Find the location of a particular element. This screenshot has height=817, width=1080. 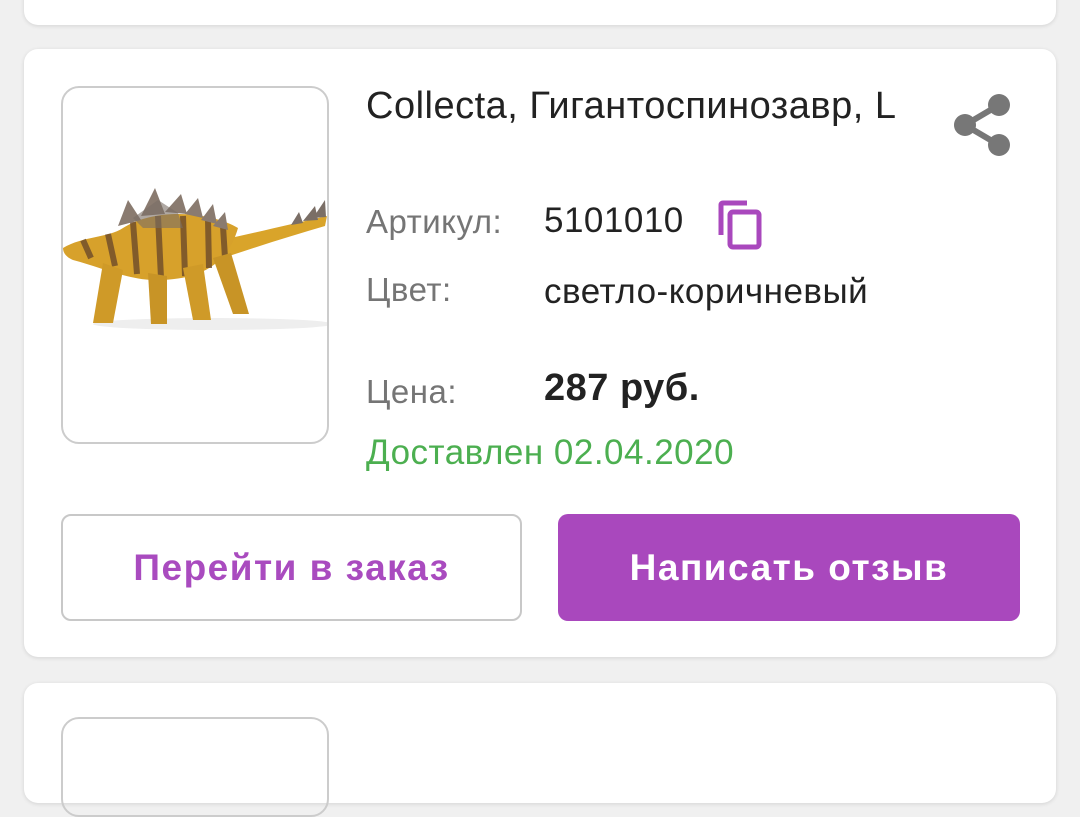

go-to-order-button: Перейти в заказ is located at coordinates (291, 567).